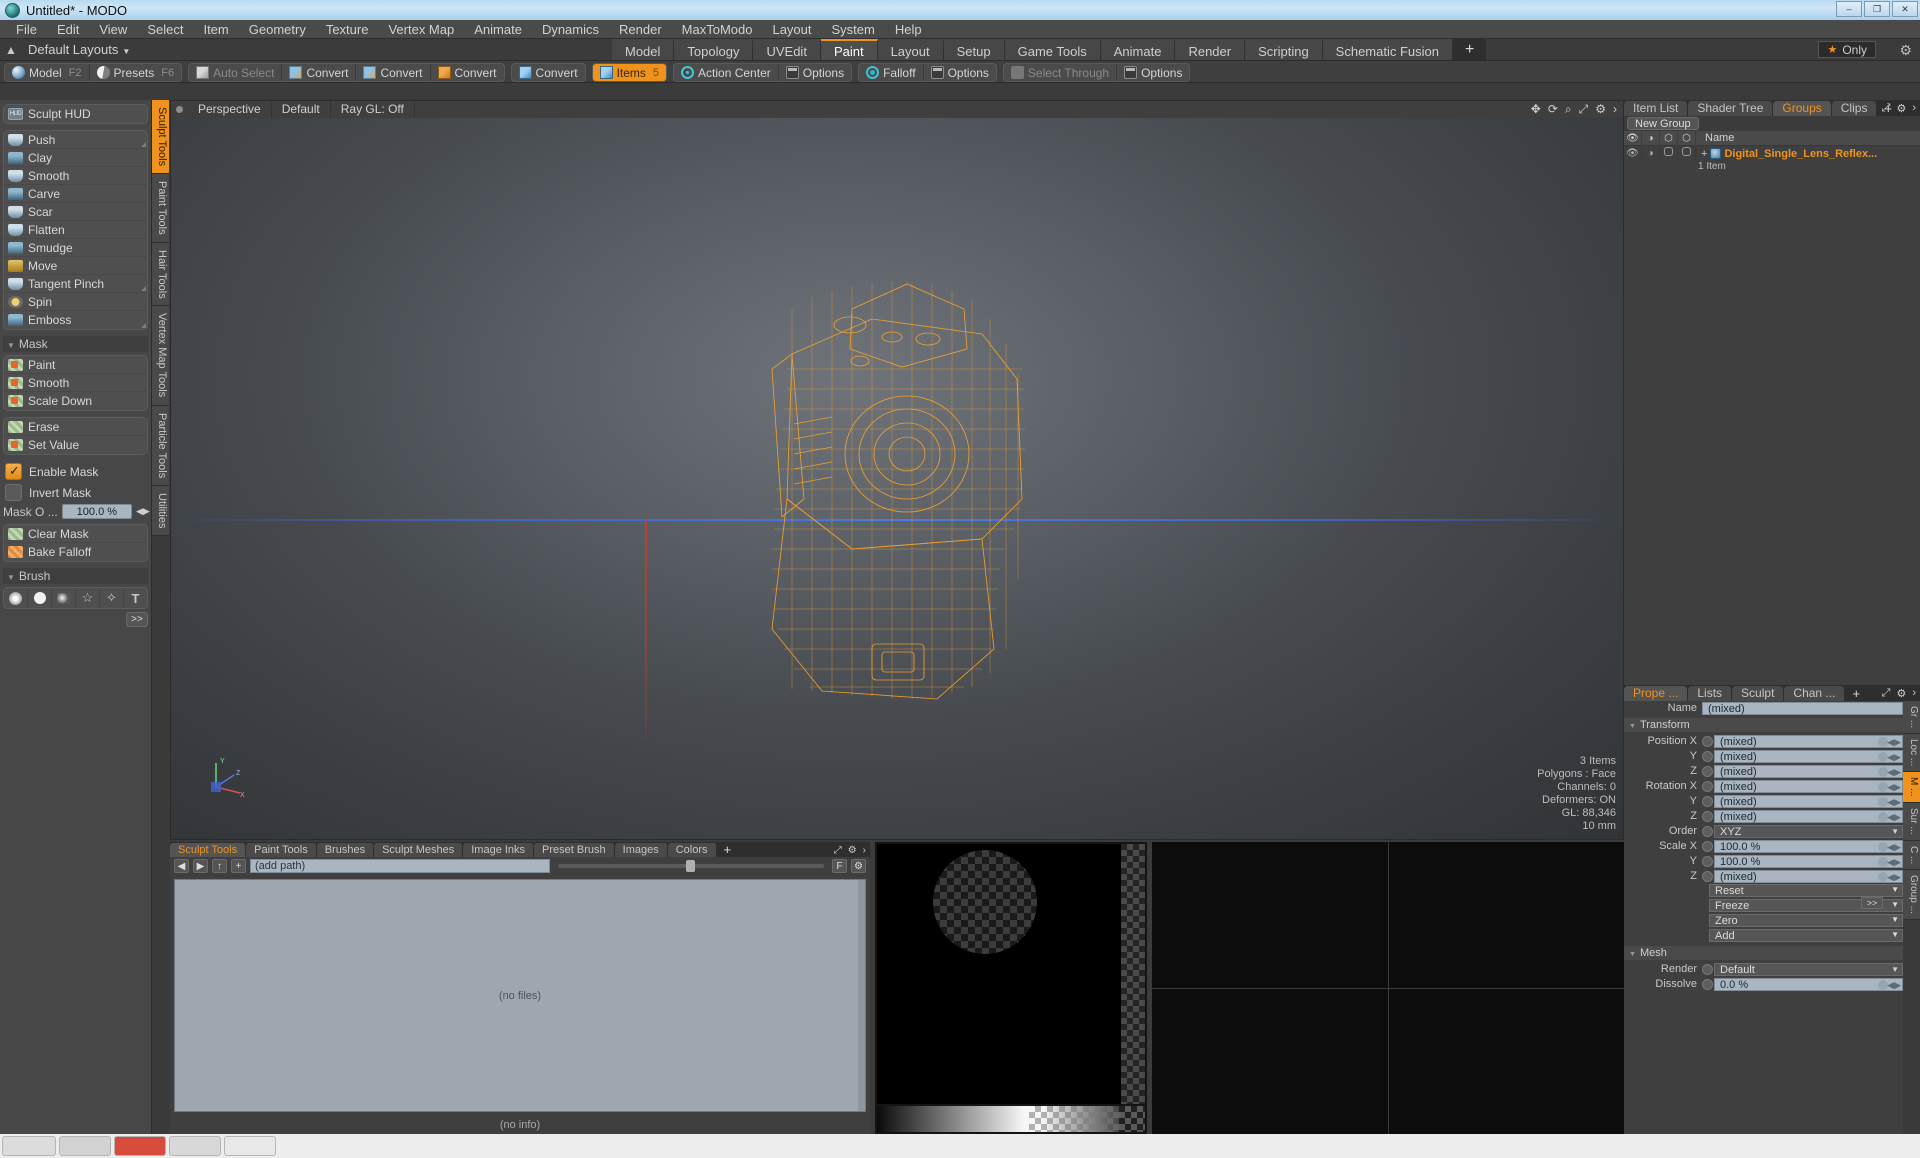 The height and width of the screenshot is (1158, 1920). Describe the element at coordinates (75, 248) in the screenshot. I see `sculpt-tool-smudge: Smudge` at that location.